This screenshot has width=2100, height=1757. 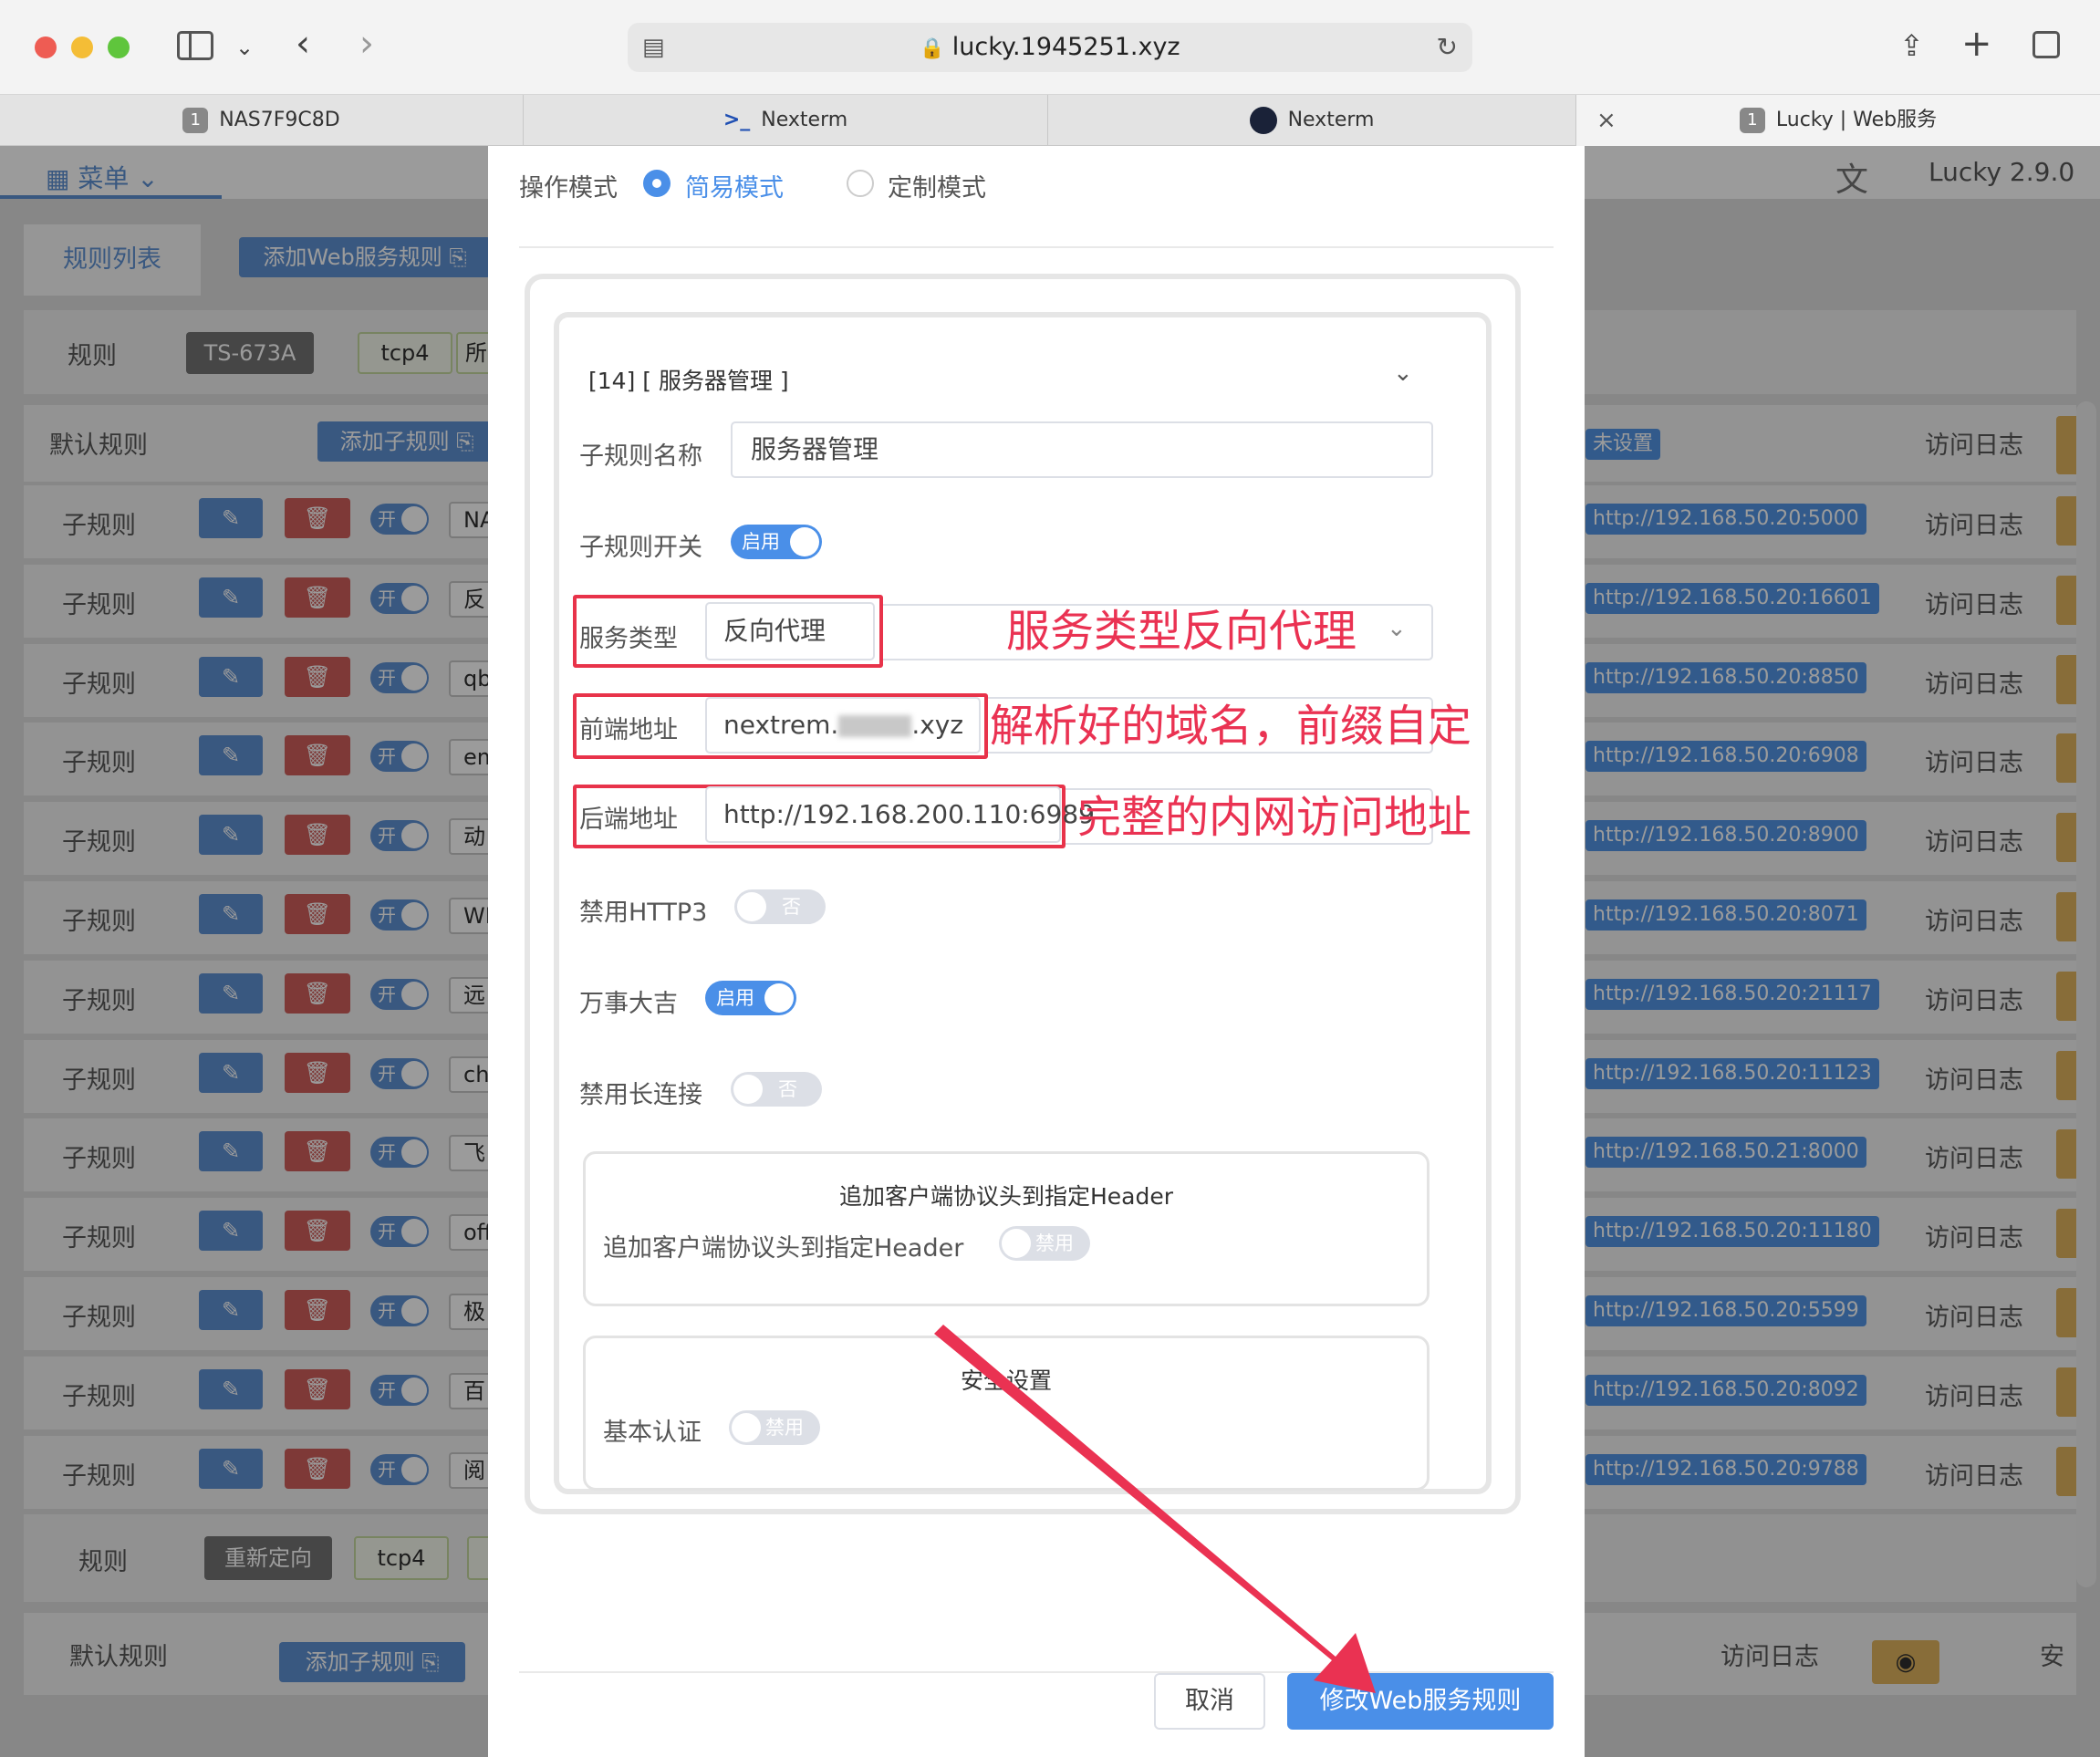 What do you see at coordinates (1976, 44) in the screenshot?
I see `new-tab-icon: +` at bounding box center [1976, 44].